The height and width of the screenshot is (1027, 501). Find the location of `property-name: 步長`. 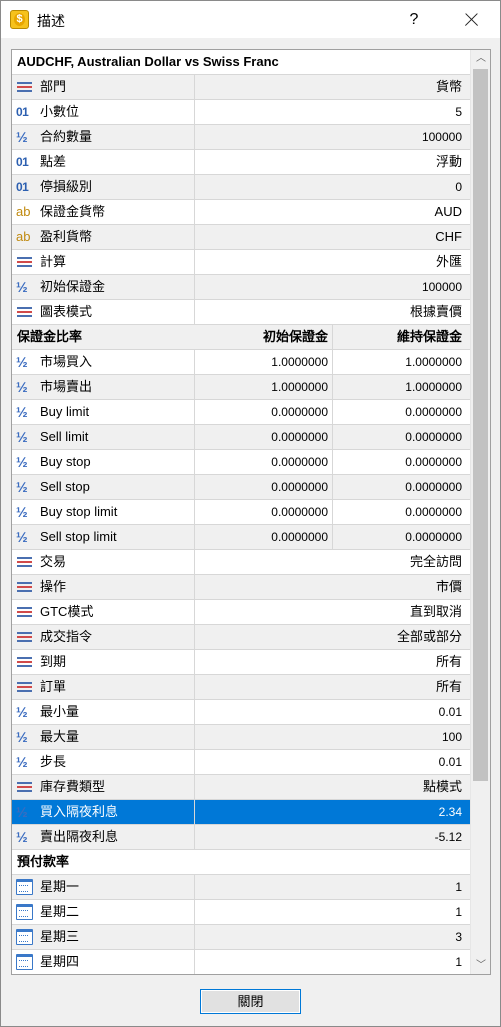

property-name: 步長 is located at coordinates (103, 762).